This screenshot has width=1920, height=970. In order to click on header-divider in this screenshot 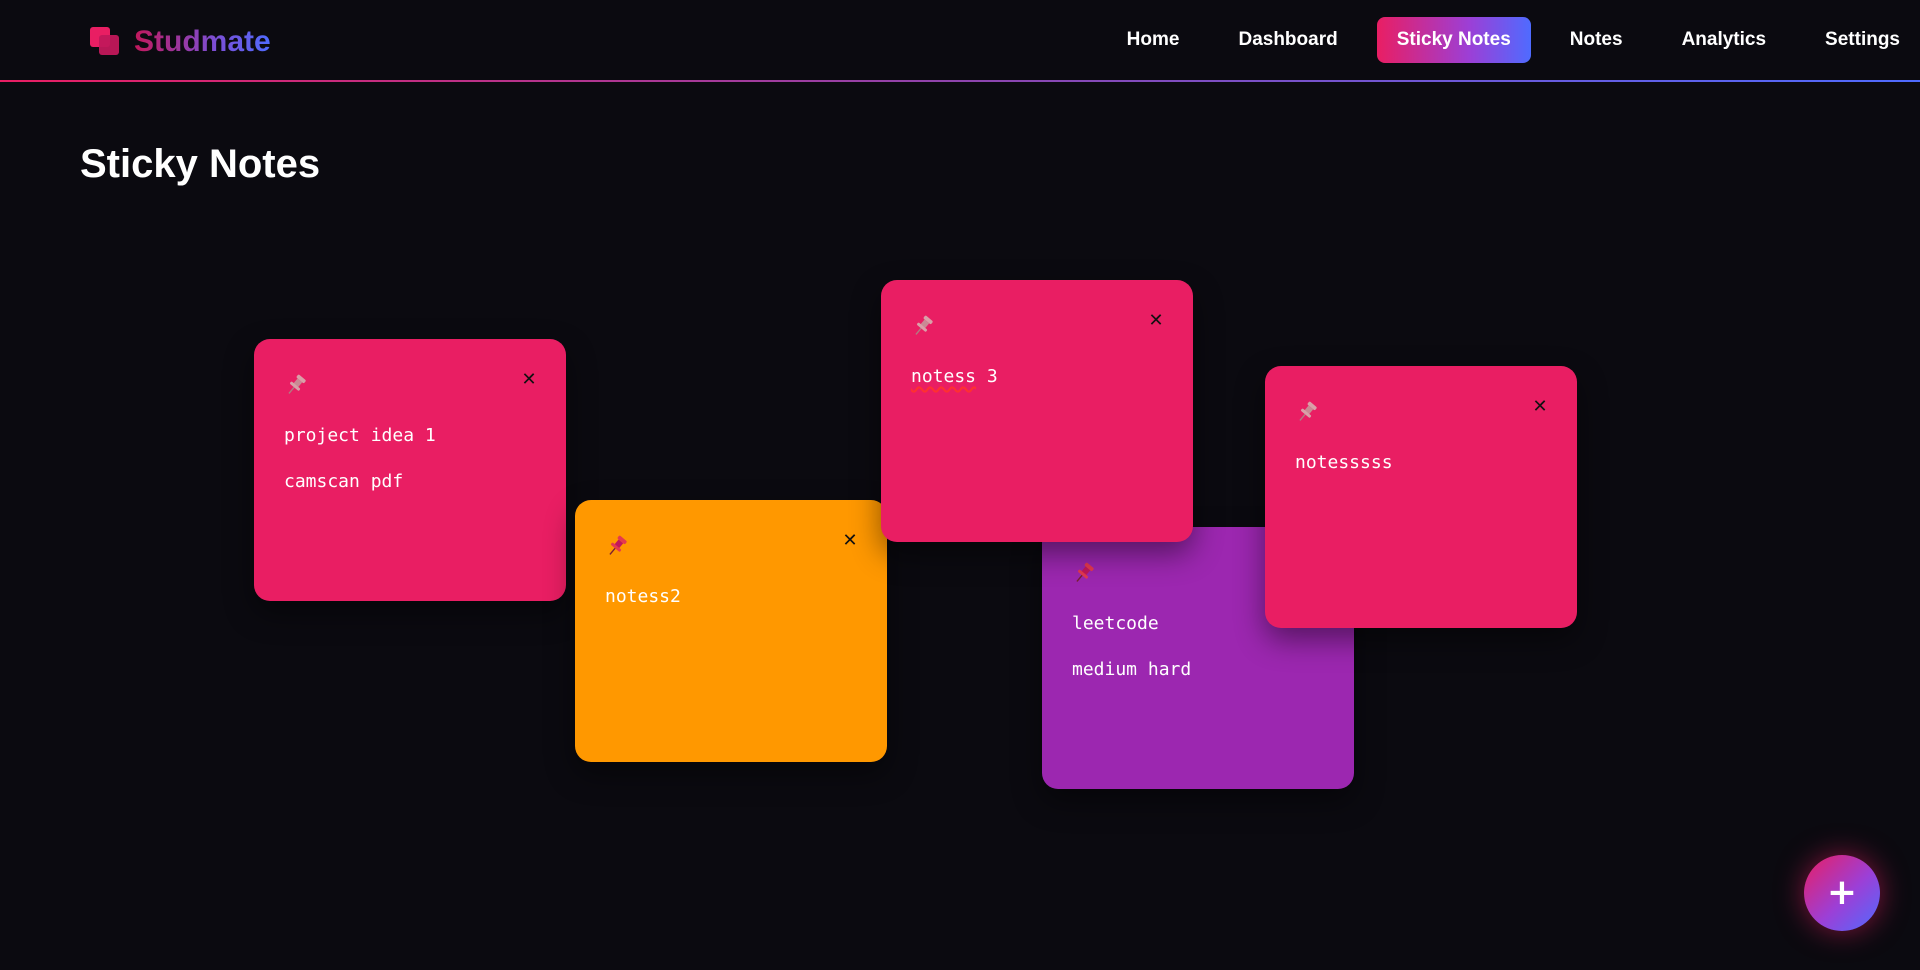, I will do `click(960, 81)`.